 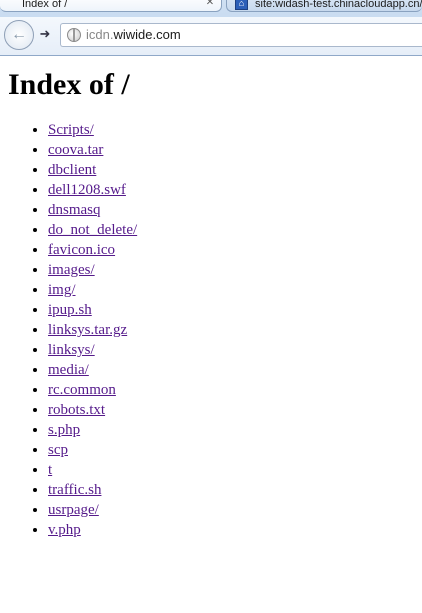 I want to click on globe-icon, so click(x=74, y=35).